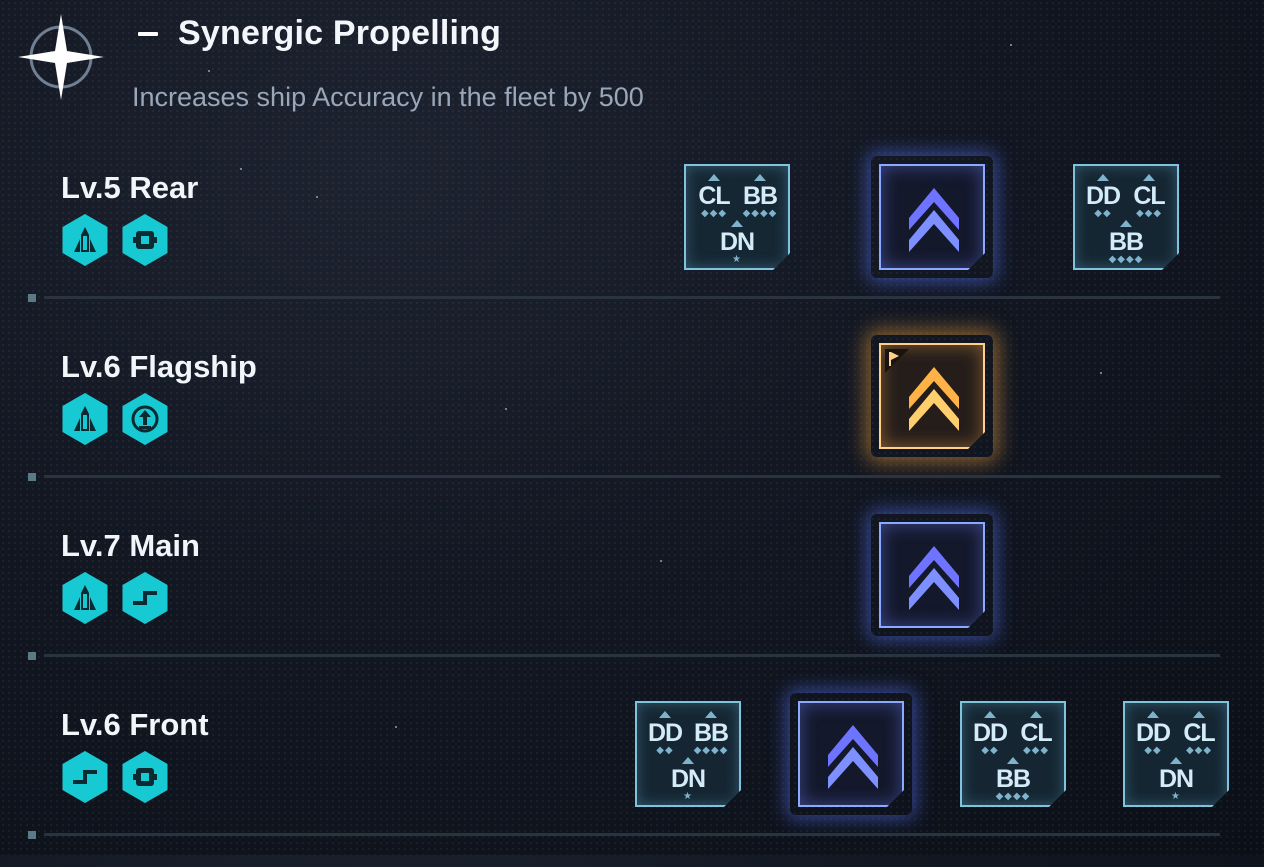 This screenshot has width=1264, height=867. I want to click on ship-class-slot: DD ◆◆ CL ◆◆◆ DN ★, so click(1176, 754).